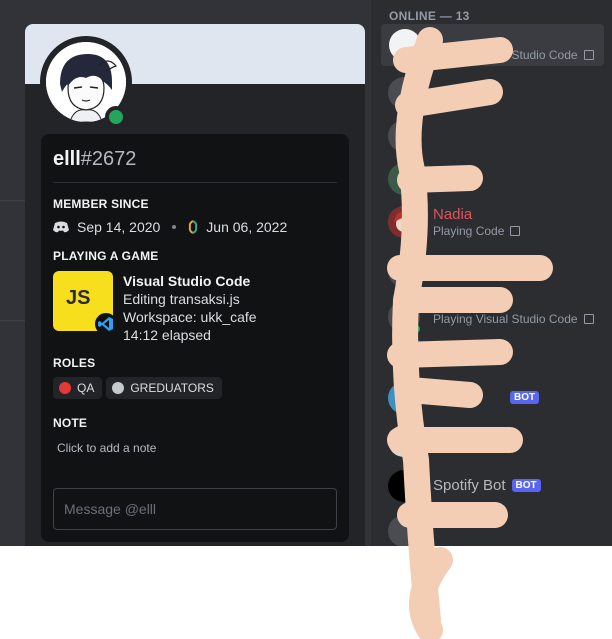 This screenshot has width=612, height=639. I want to click on profile-username: elll#2672, so click(94, 159).